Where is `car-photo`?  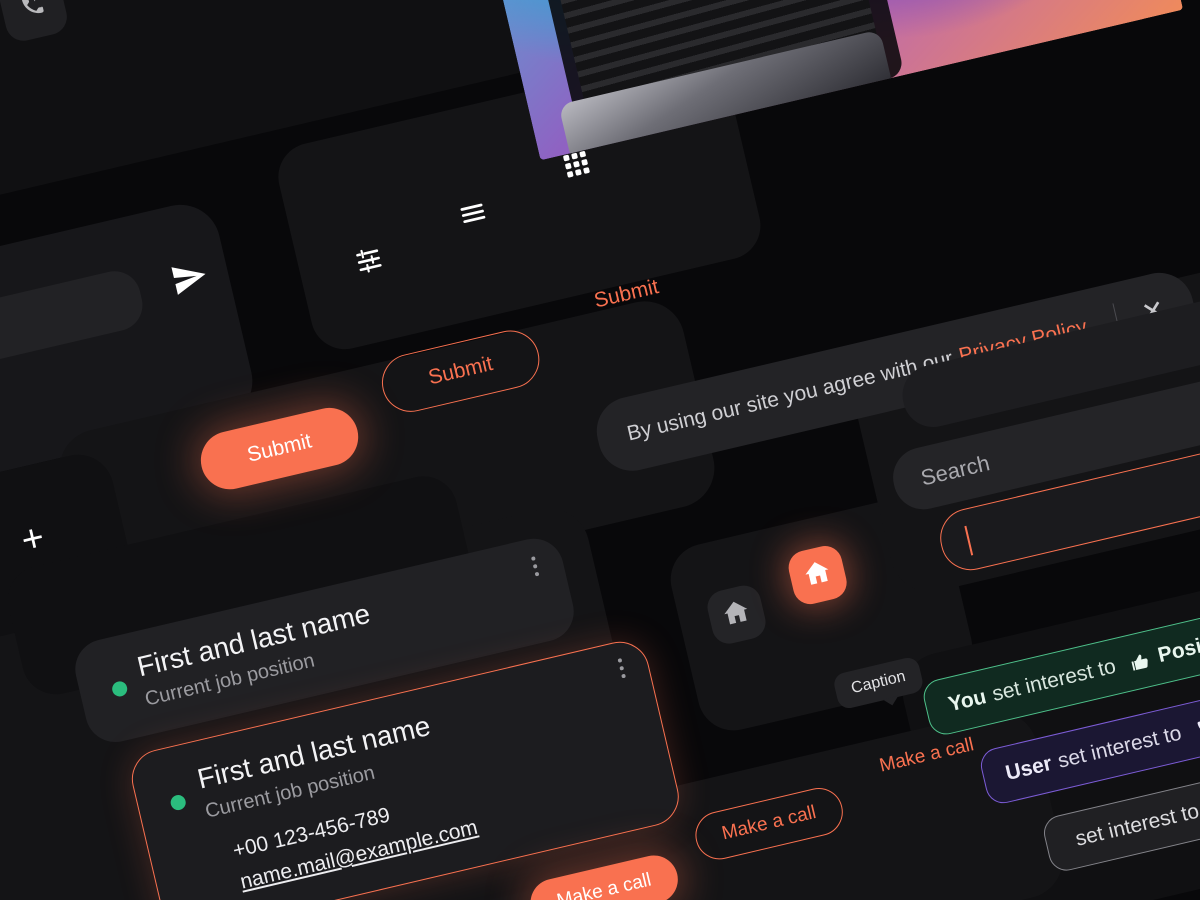 car-photo is located at coordinates (807, 80).